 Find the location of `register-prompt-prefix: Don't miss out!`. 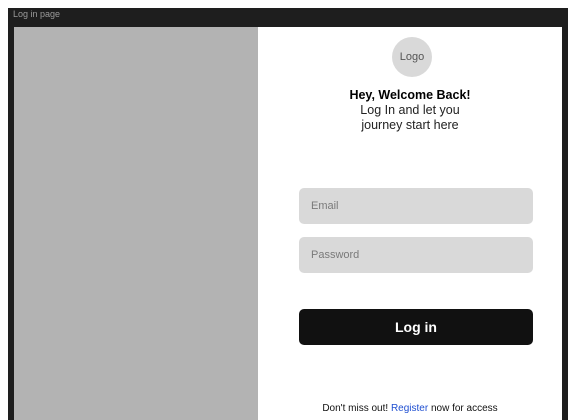

register-prompt-prefix: Don't miss out! is located at coordinates (356, 408).